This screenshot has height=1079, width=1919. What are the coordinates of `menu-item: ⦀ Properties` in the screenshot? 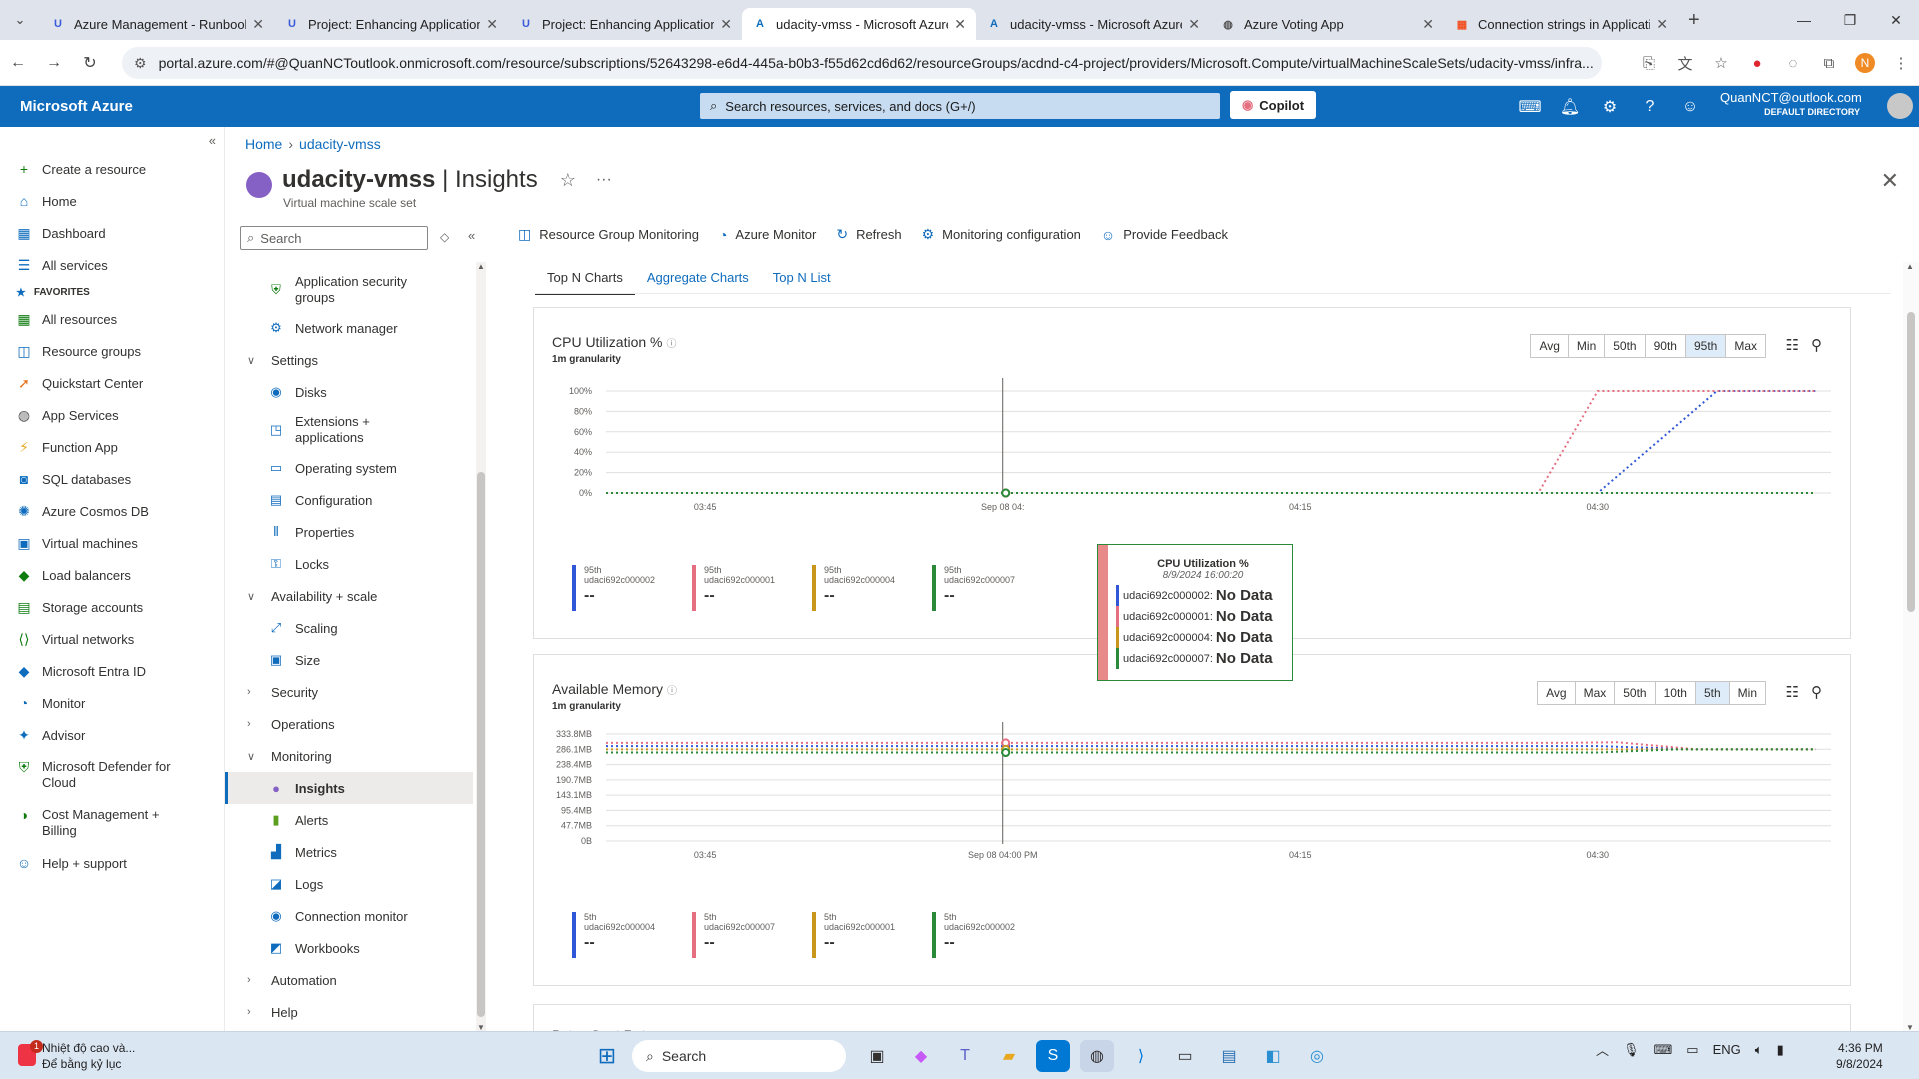 It's located at (349, 532).